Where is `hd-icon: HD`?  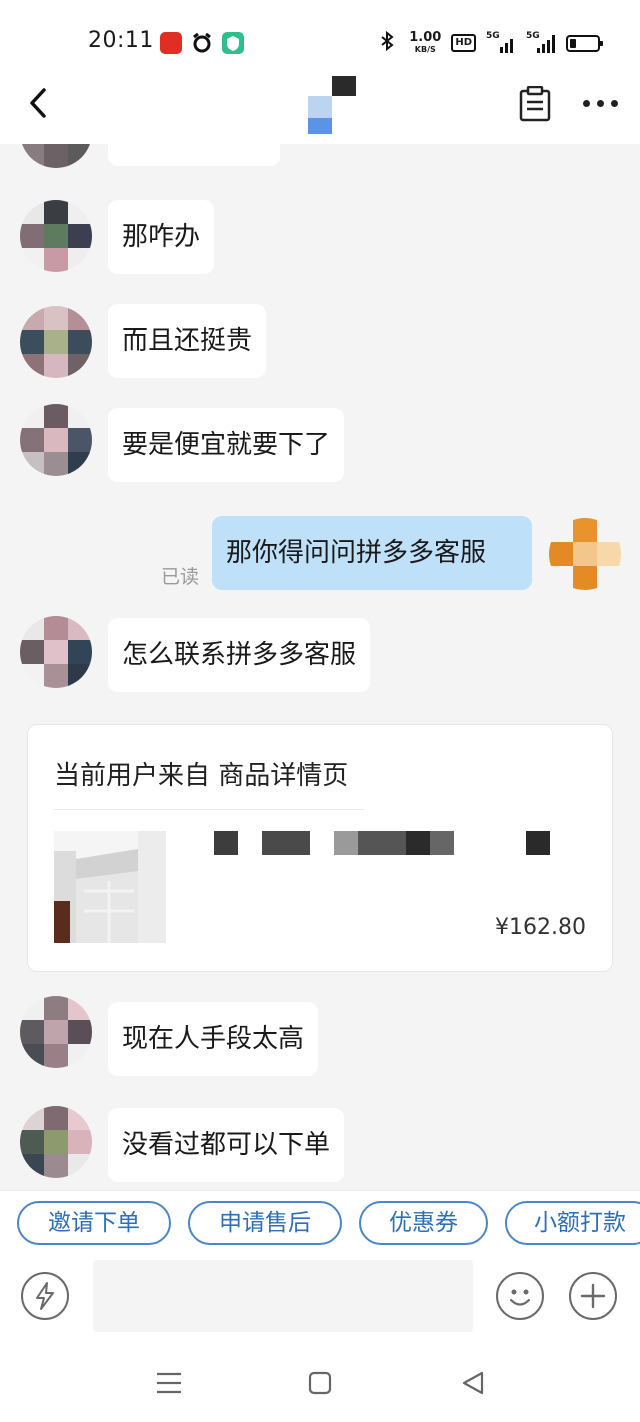
hd-icon: HD is located at coordinates (463, 43).